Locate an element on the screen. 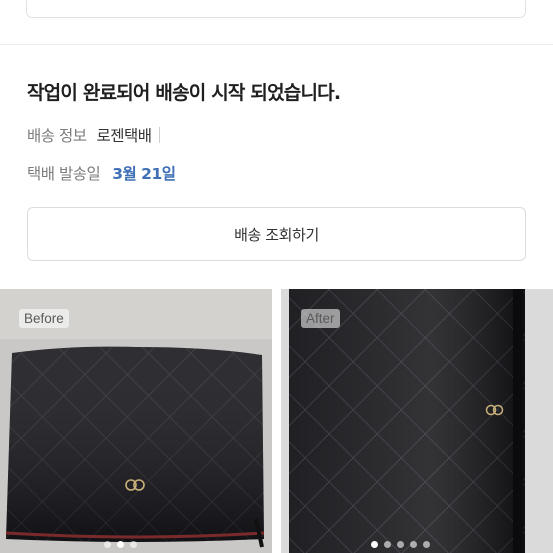 The height and width of the screenshot is (553, 553). track-shipment-button: 배송 조회하기 is located at coordinates (276, 234).